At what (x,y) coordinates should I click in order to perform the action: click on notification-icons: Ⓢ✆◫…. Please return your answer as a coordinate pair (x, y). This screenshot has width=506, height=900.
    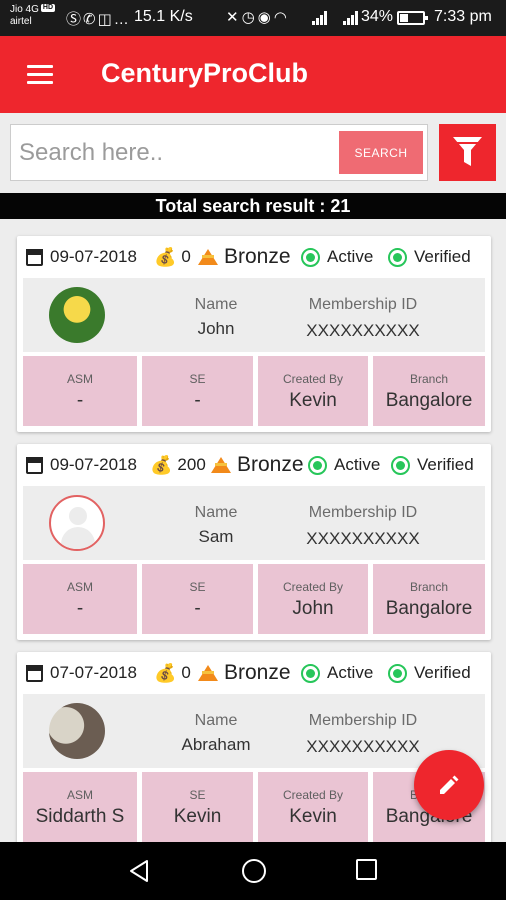
    Looking at the image, I should click on (98, 18).